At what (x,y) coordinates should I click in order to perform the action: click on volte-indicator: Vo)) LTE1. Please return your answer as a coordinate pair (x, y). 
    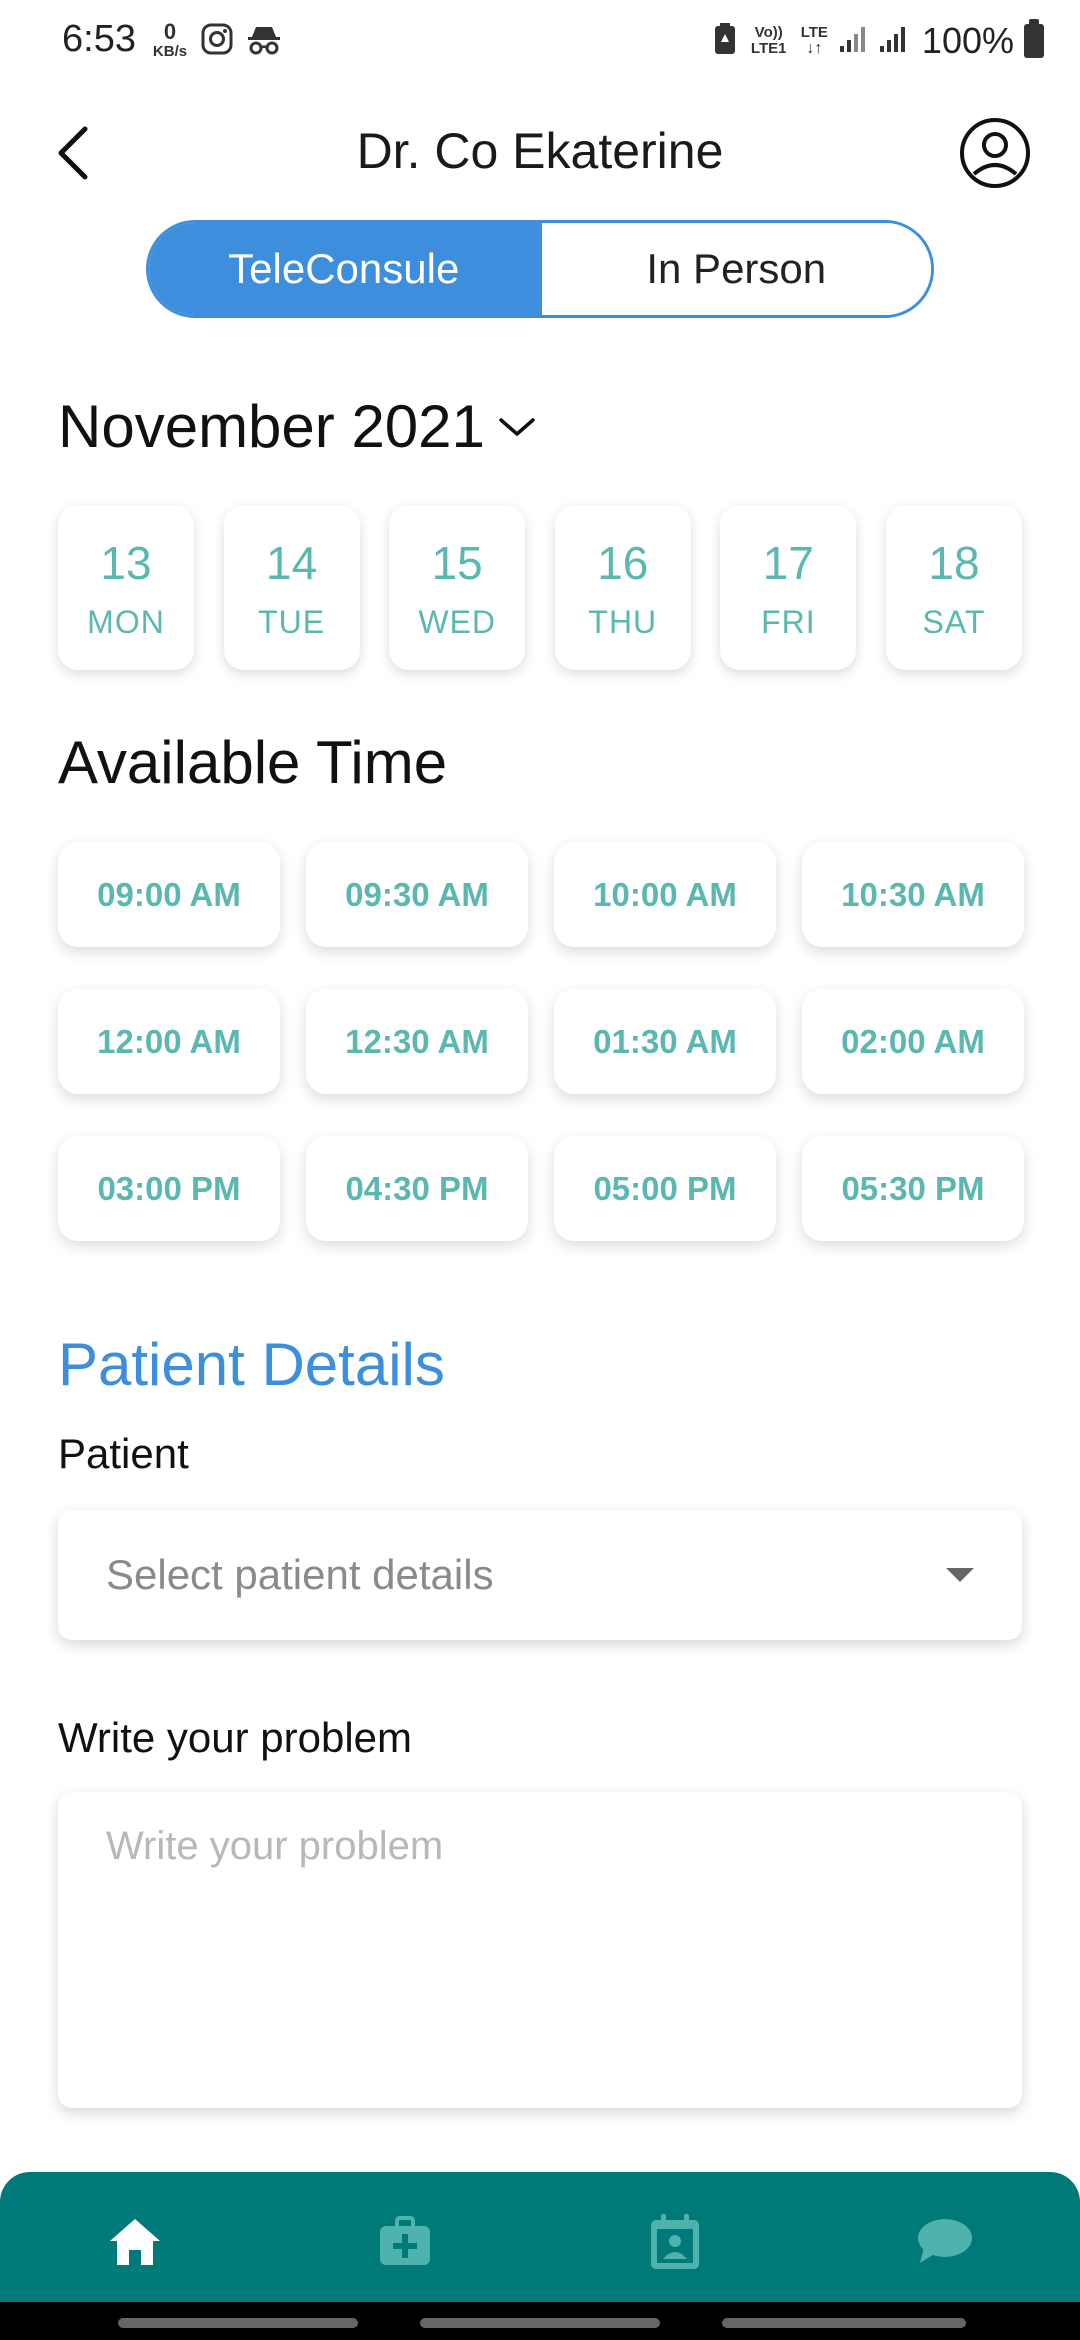
    Looking at the image, I should click on (768, 40).